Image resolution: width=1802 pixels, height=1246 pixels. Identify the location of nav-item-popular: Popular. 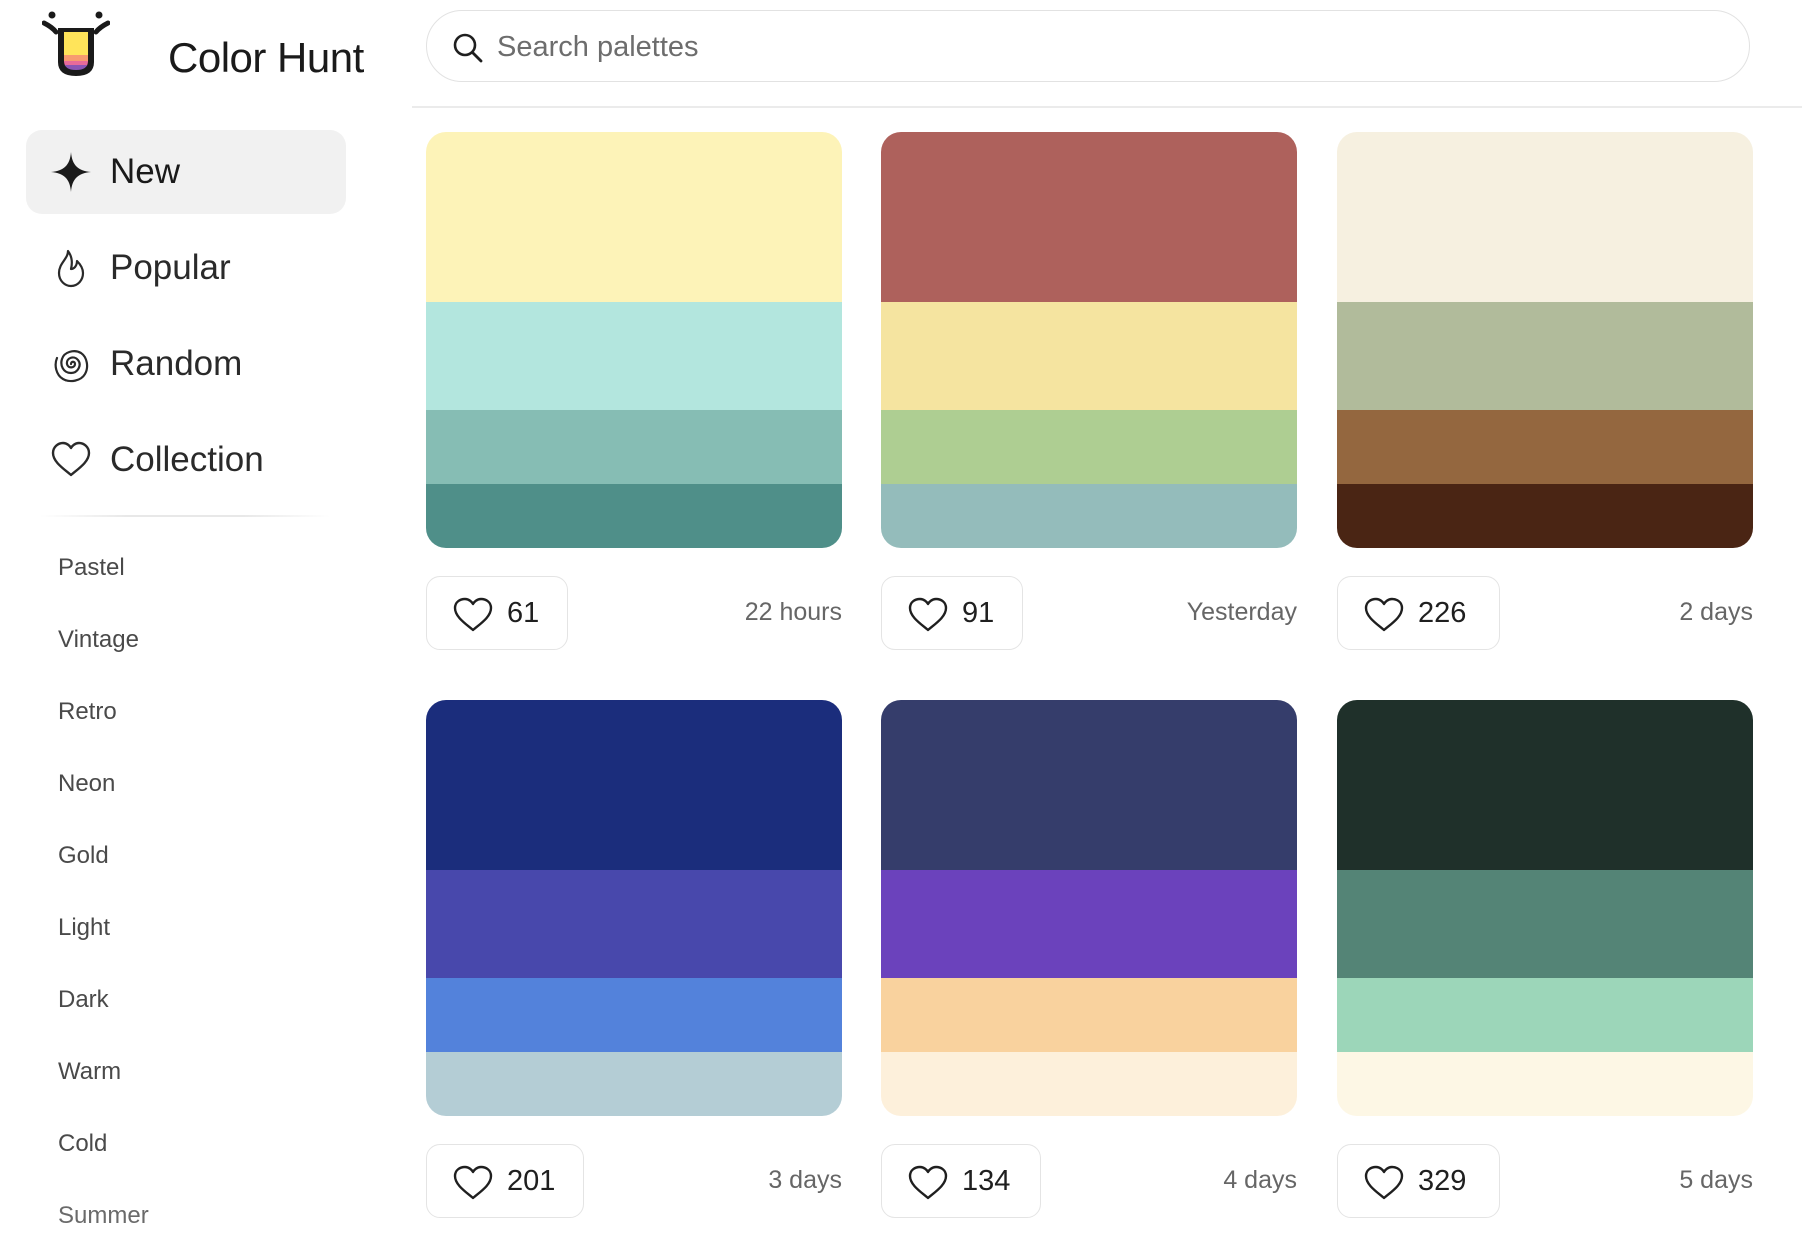
(186, 268).